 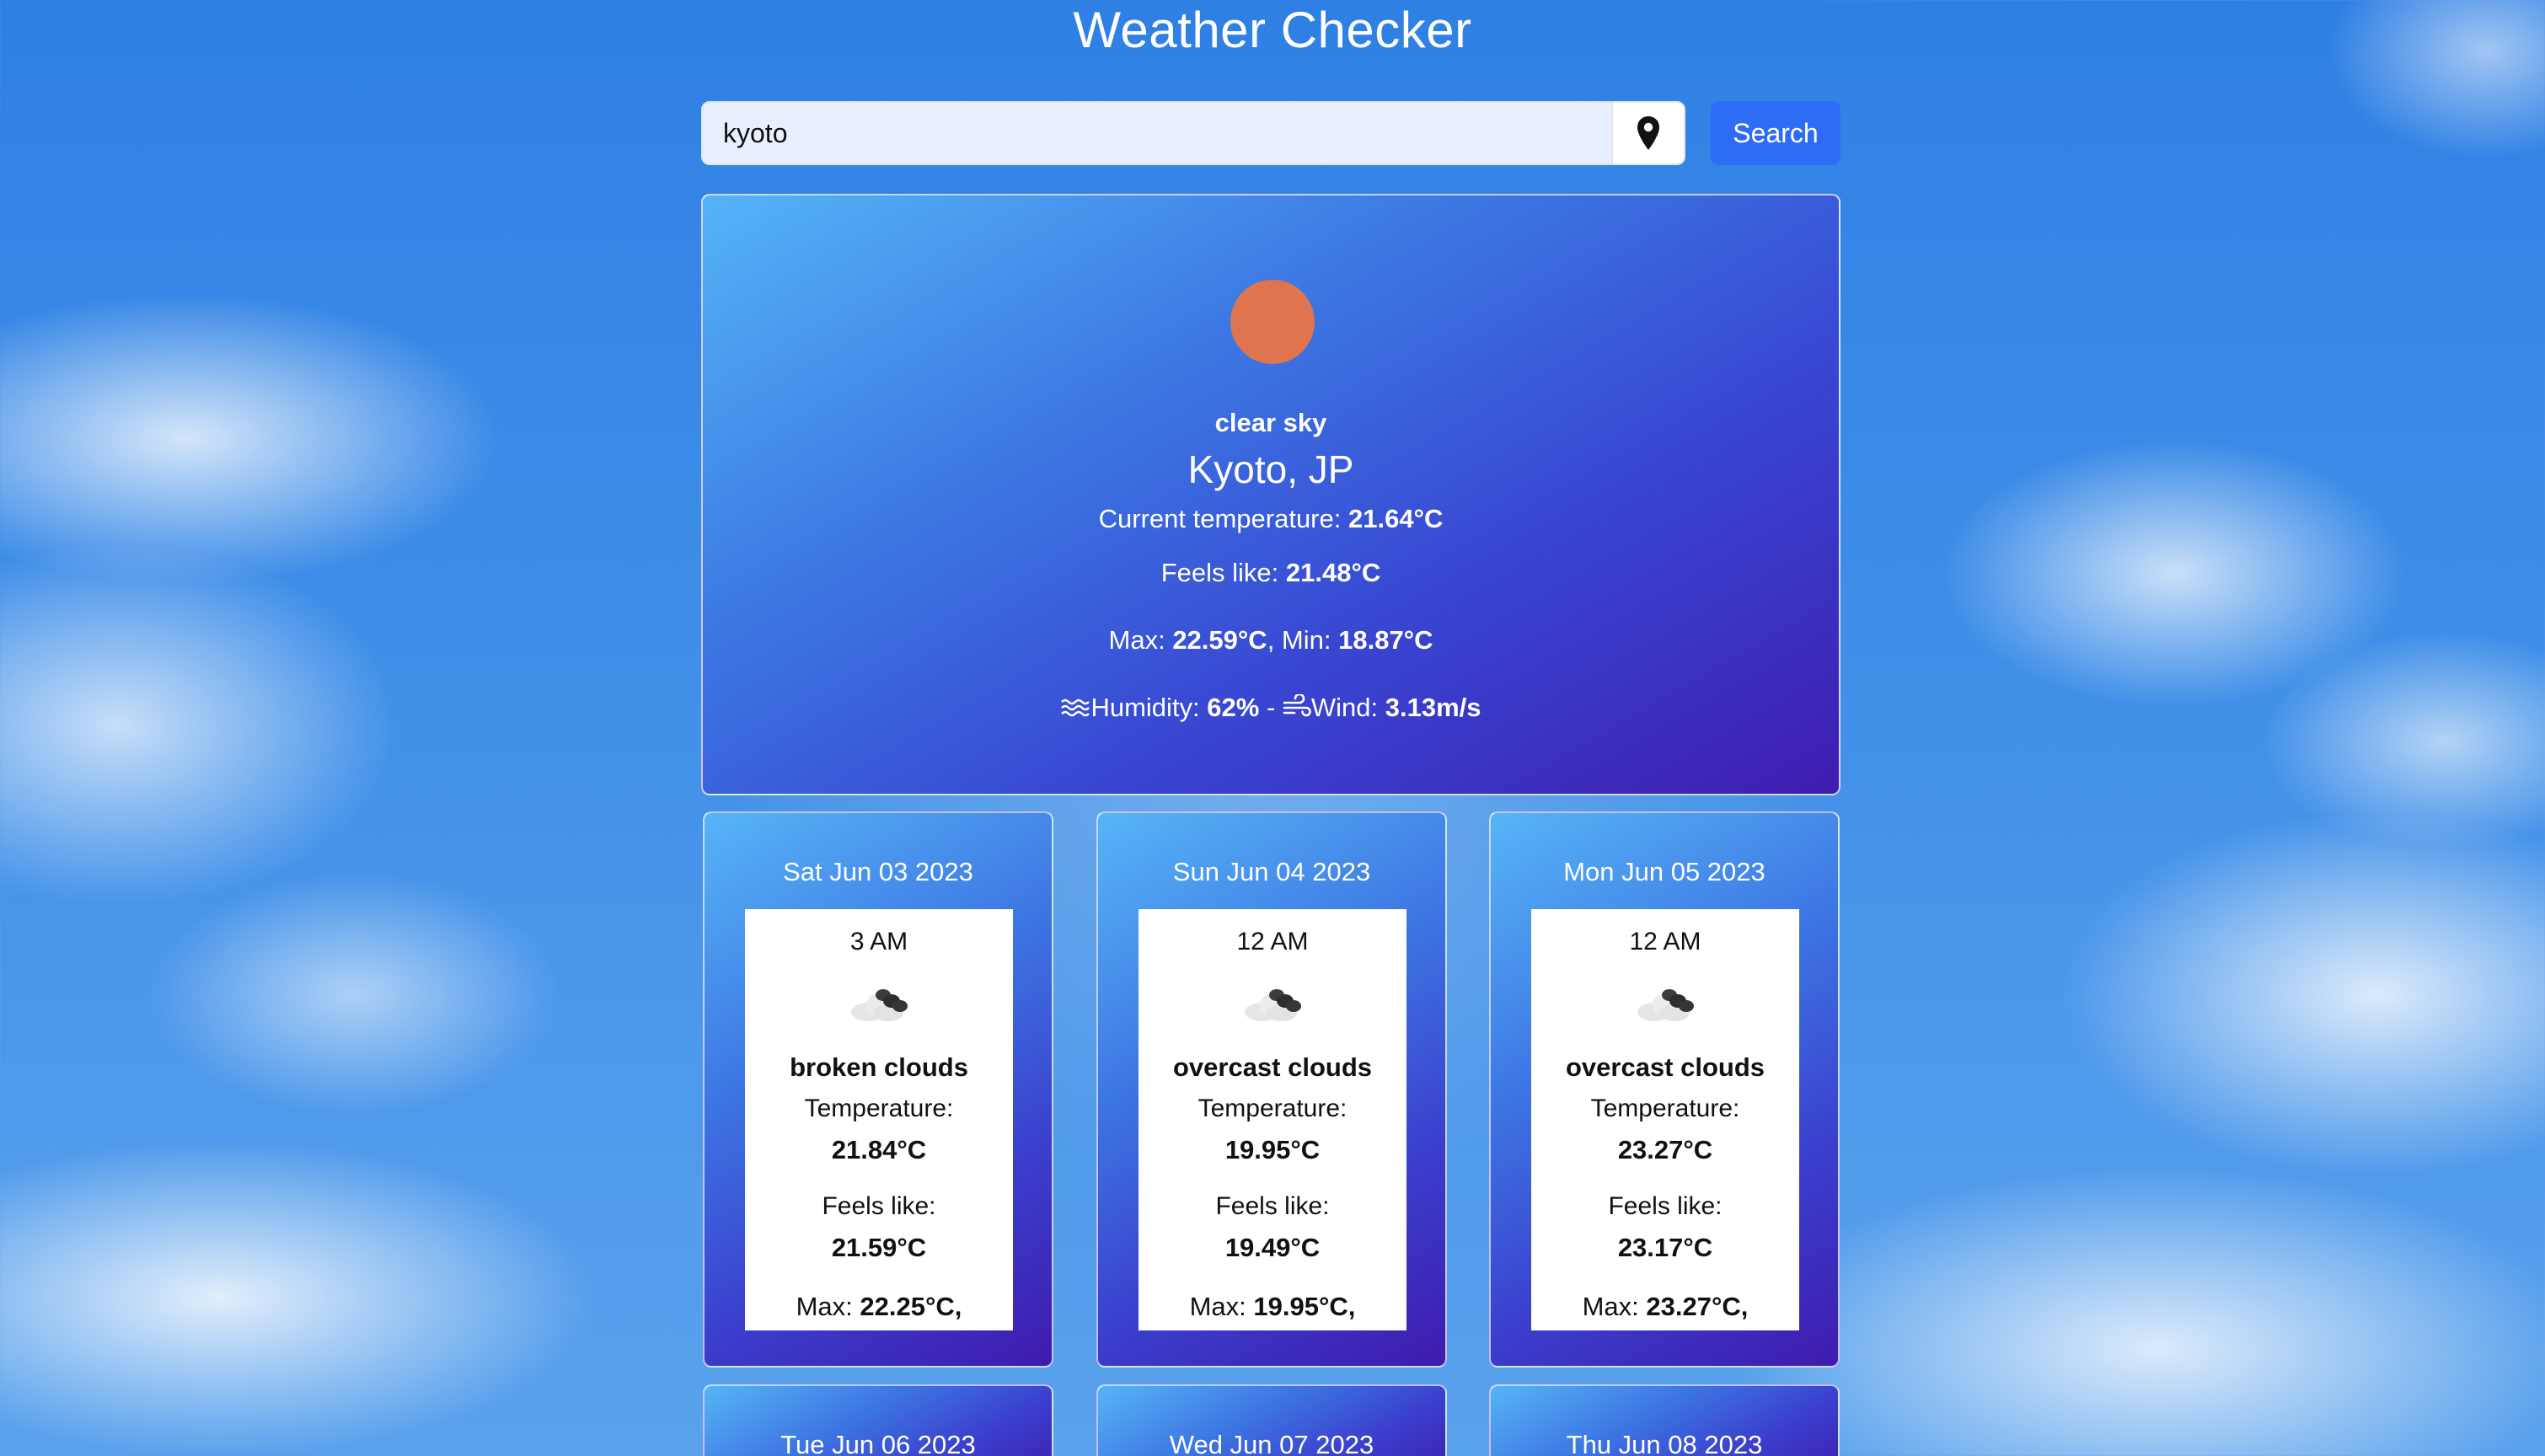 What do you see at coordinates (879, 1005) in the screenshot?
I see `broken-clouds-icon` at bounding box center [879, 1005].